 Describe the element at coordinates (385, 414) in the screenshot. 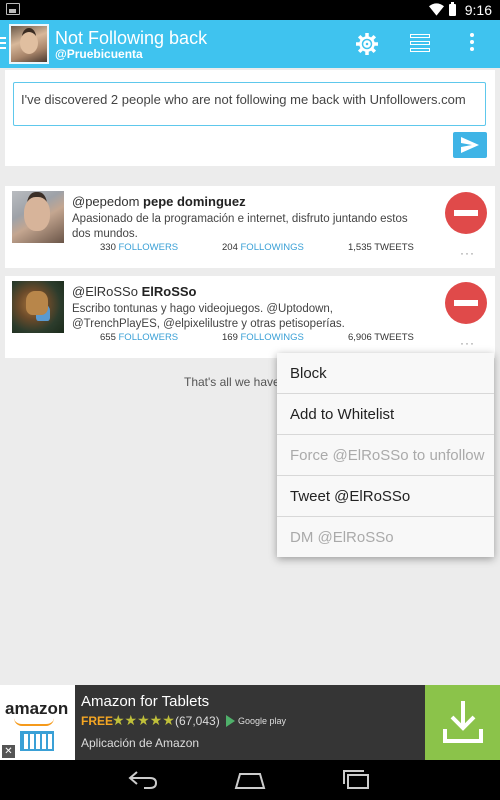

I see `menu-item-add-to-whitelist: Add to Whitelist` at that location.